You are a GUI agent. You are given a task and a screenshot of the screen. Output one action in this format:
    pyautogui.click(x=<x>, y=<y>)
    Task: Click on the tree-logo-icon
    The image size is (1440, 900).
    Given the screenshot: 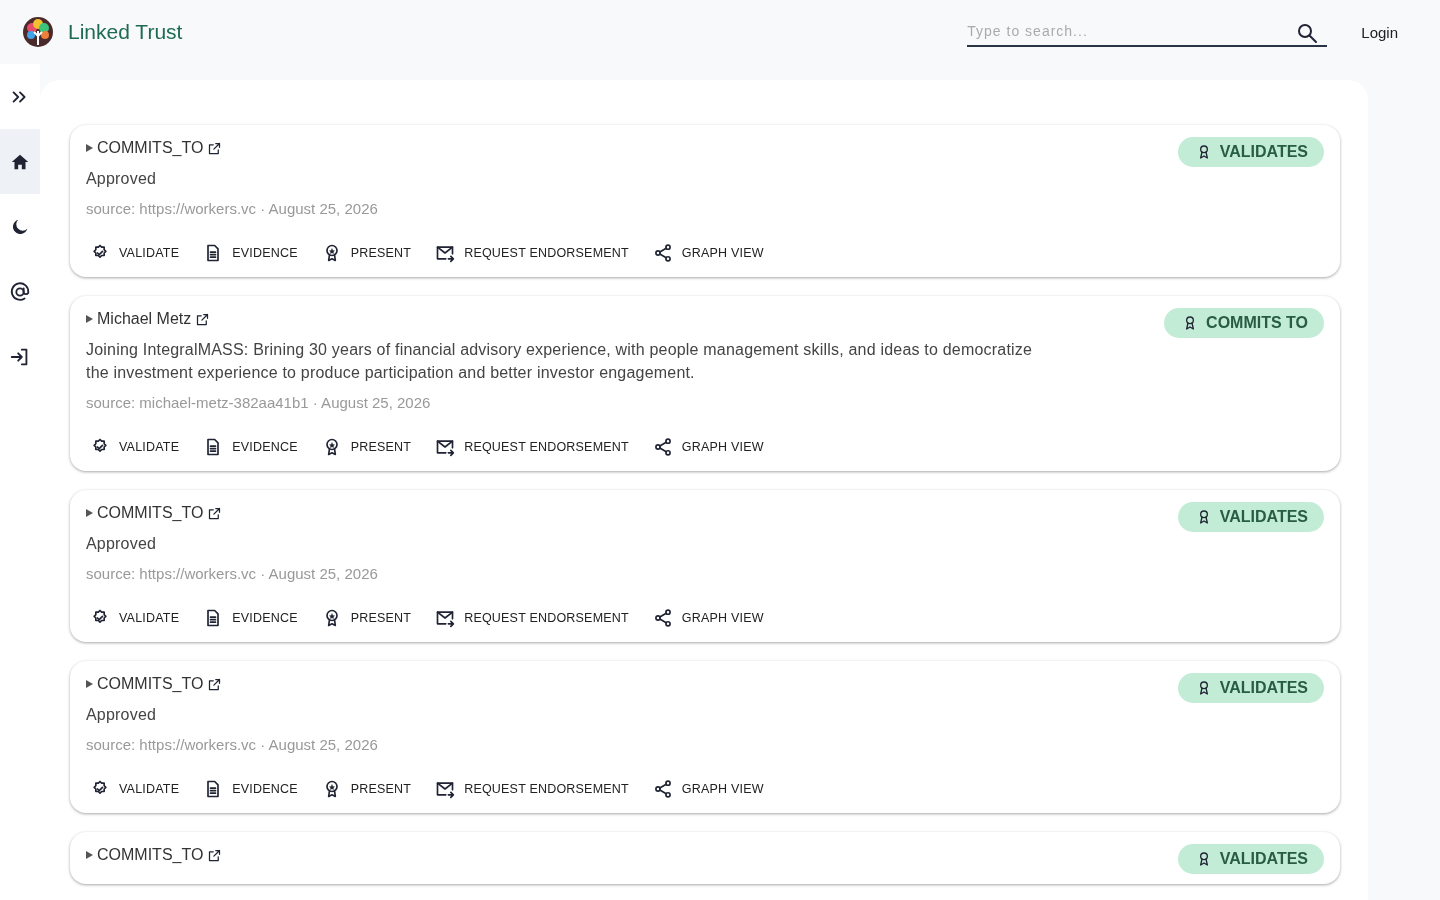 What is the action you would take?
    pyautogui.click(x=38, y=32)
    